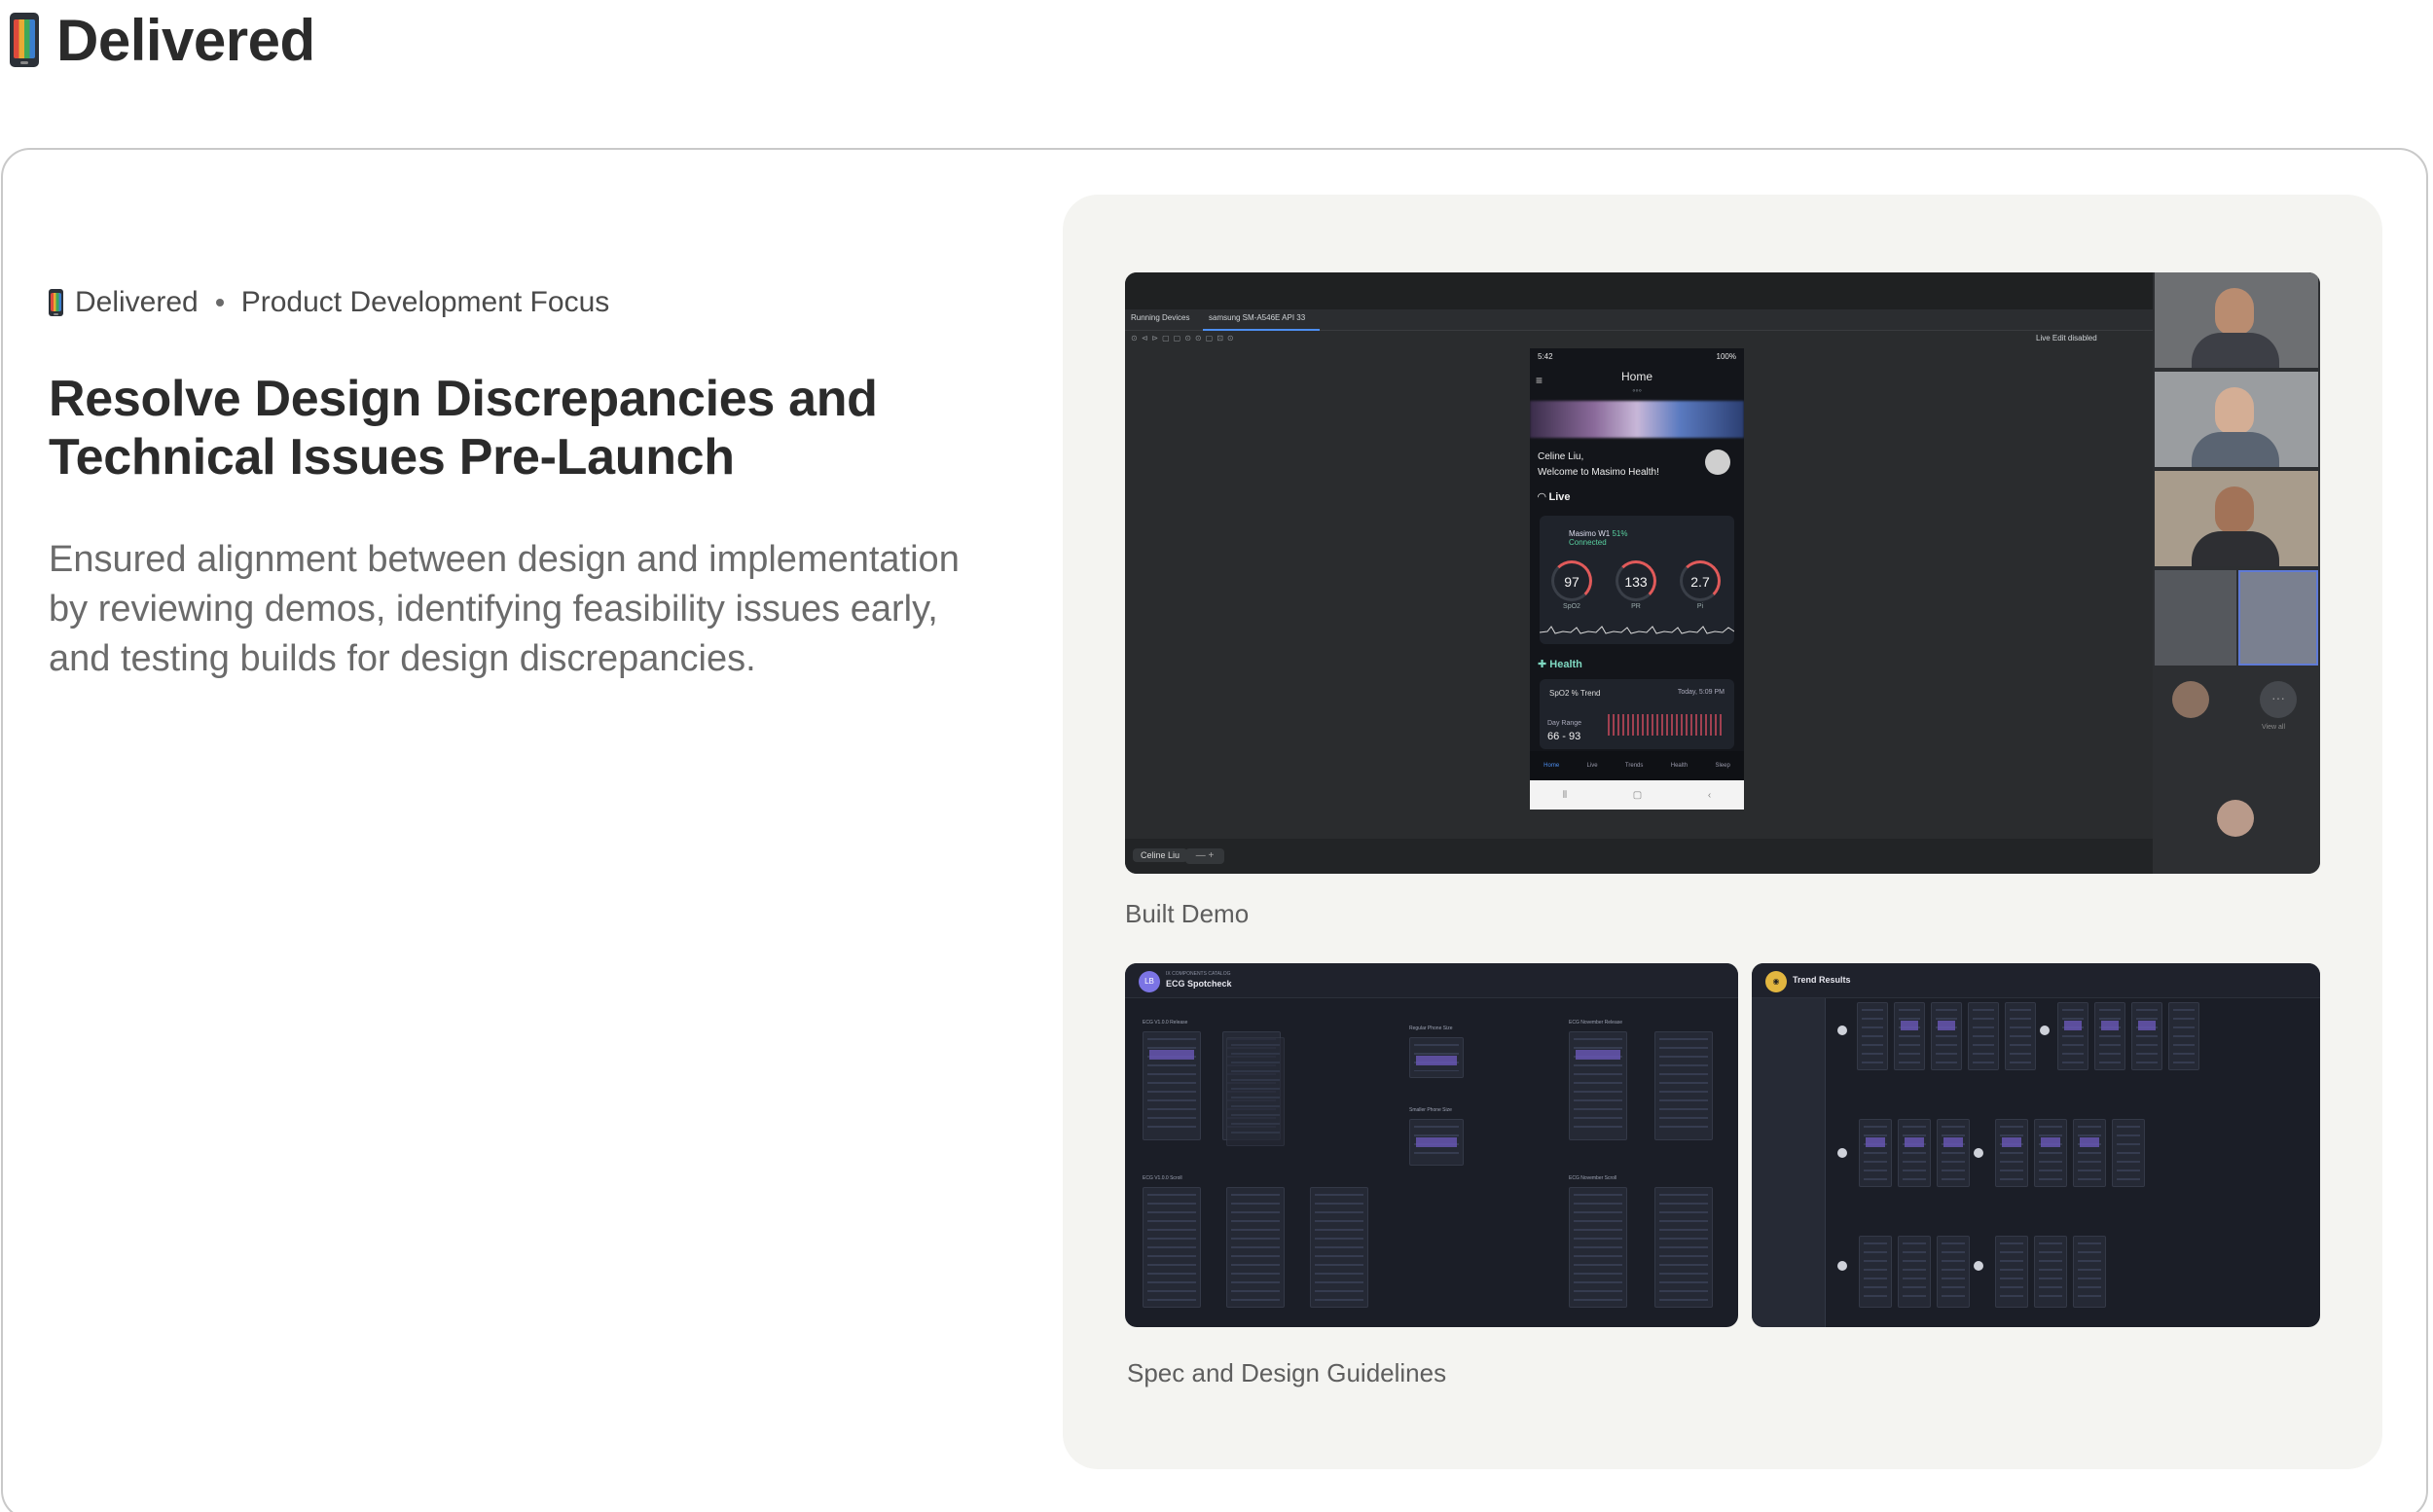 The height and width of the screenshot is (1512, 2433). I want to click on phone-greeting: Celine Liu, Welcome to Masimo Health!, so click(1598, 465).